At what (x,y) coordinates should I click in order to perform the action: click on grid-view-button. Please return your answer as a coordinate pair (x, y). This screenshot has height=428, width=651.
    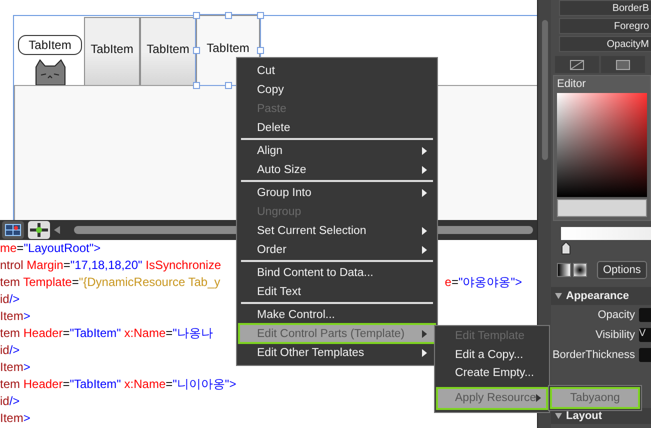
    Looking at the image, I should click on (13, 230).